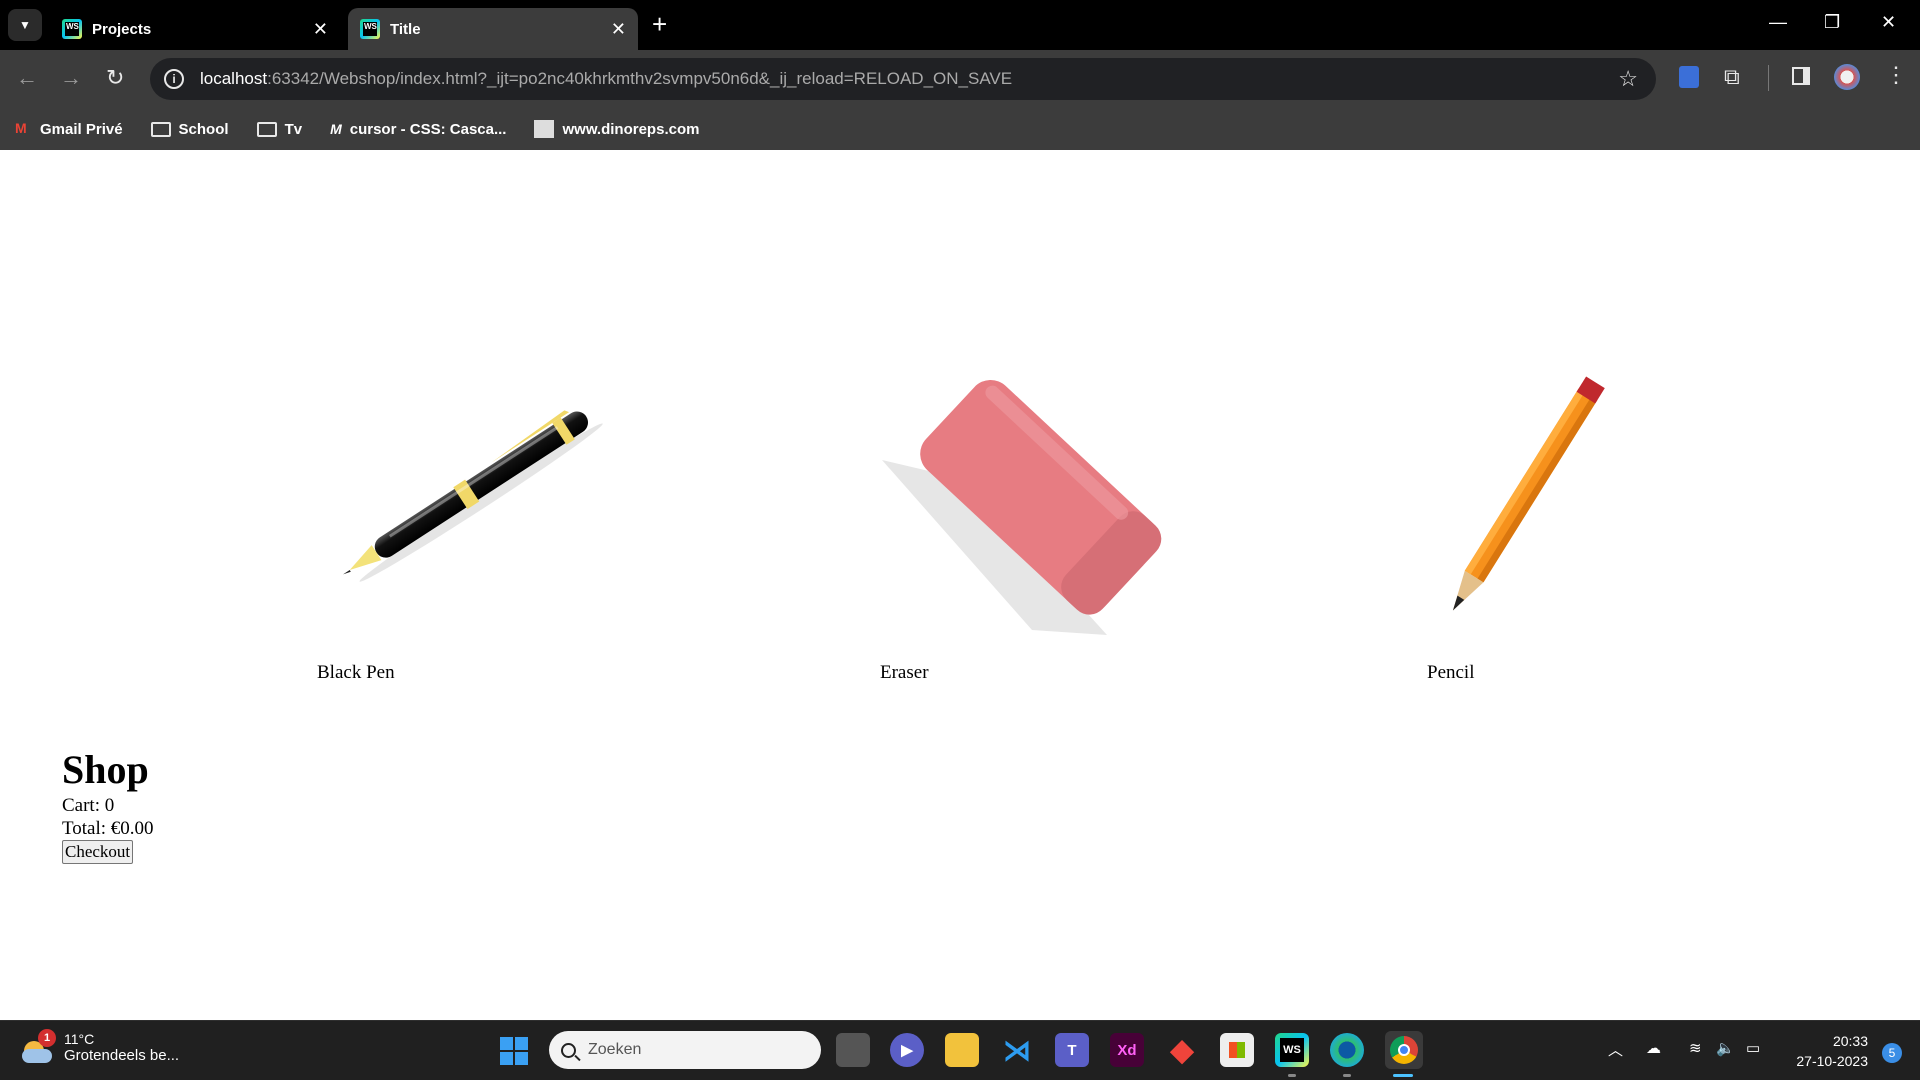  Describe the element at coordinates (1832, 1051) in the screenshot. I see `clock: 20:33 27-10-2023` at that location.